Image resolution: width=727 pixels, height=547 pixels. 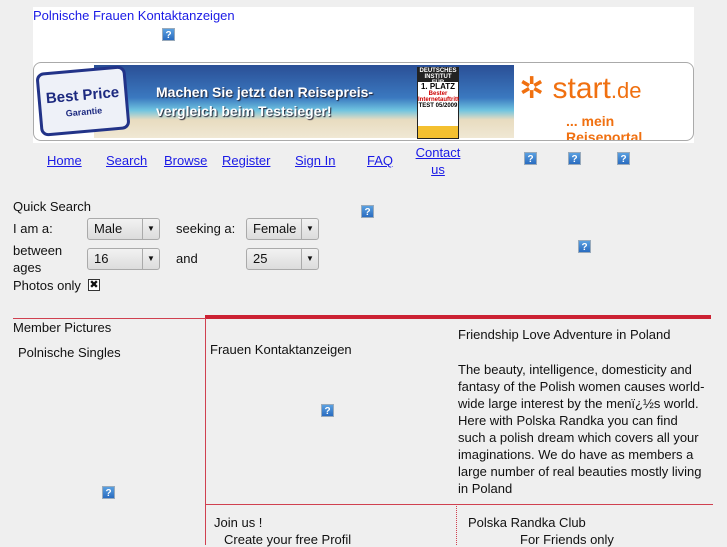 What do you see at coordinates (438, 161) in the screenshot?
I see `nav-contact: Contact us` at bounding box center [438, 161].